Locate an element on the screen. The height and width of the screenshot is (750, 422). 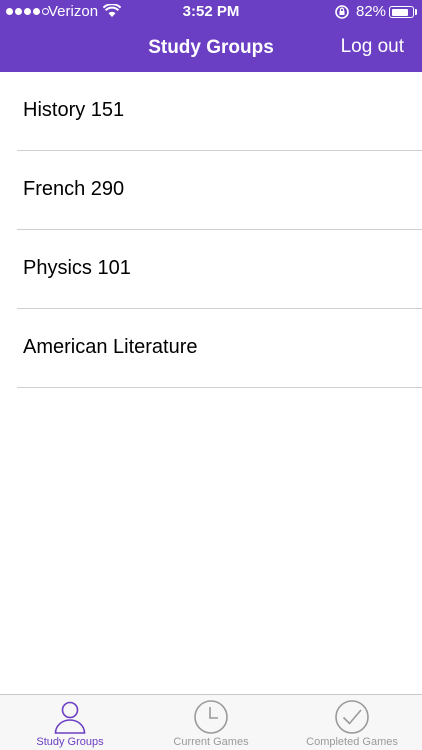
list-item: Physics 101 is located at coordinates (211, 269).